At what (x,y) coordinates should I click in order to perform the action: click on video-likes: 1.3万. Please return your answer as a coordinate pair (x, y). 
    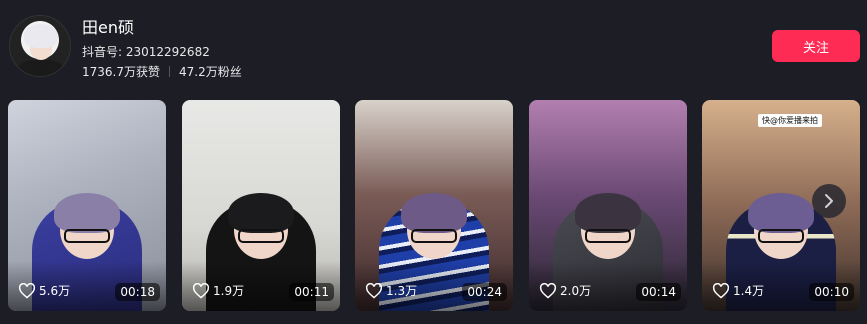
    Looking at the image, I should click on (391, 290).